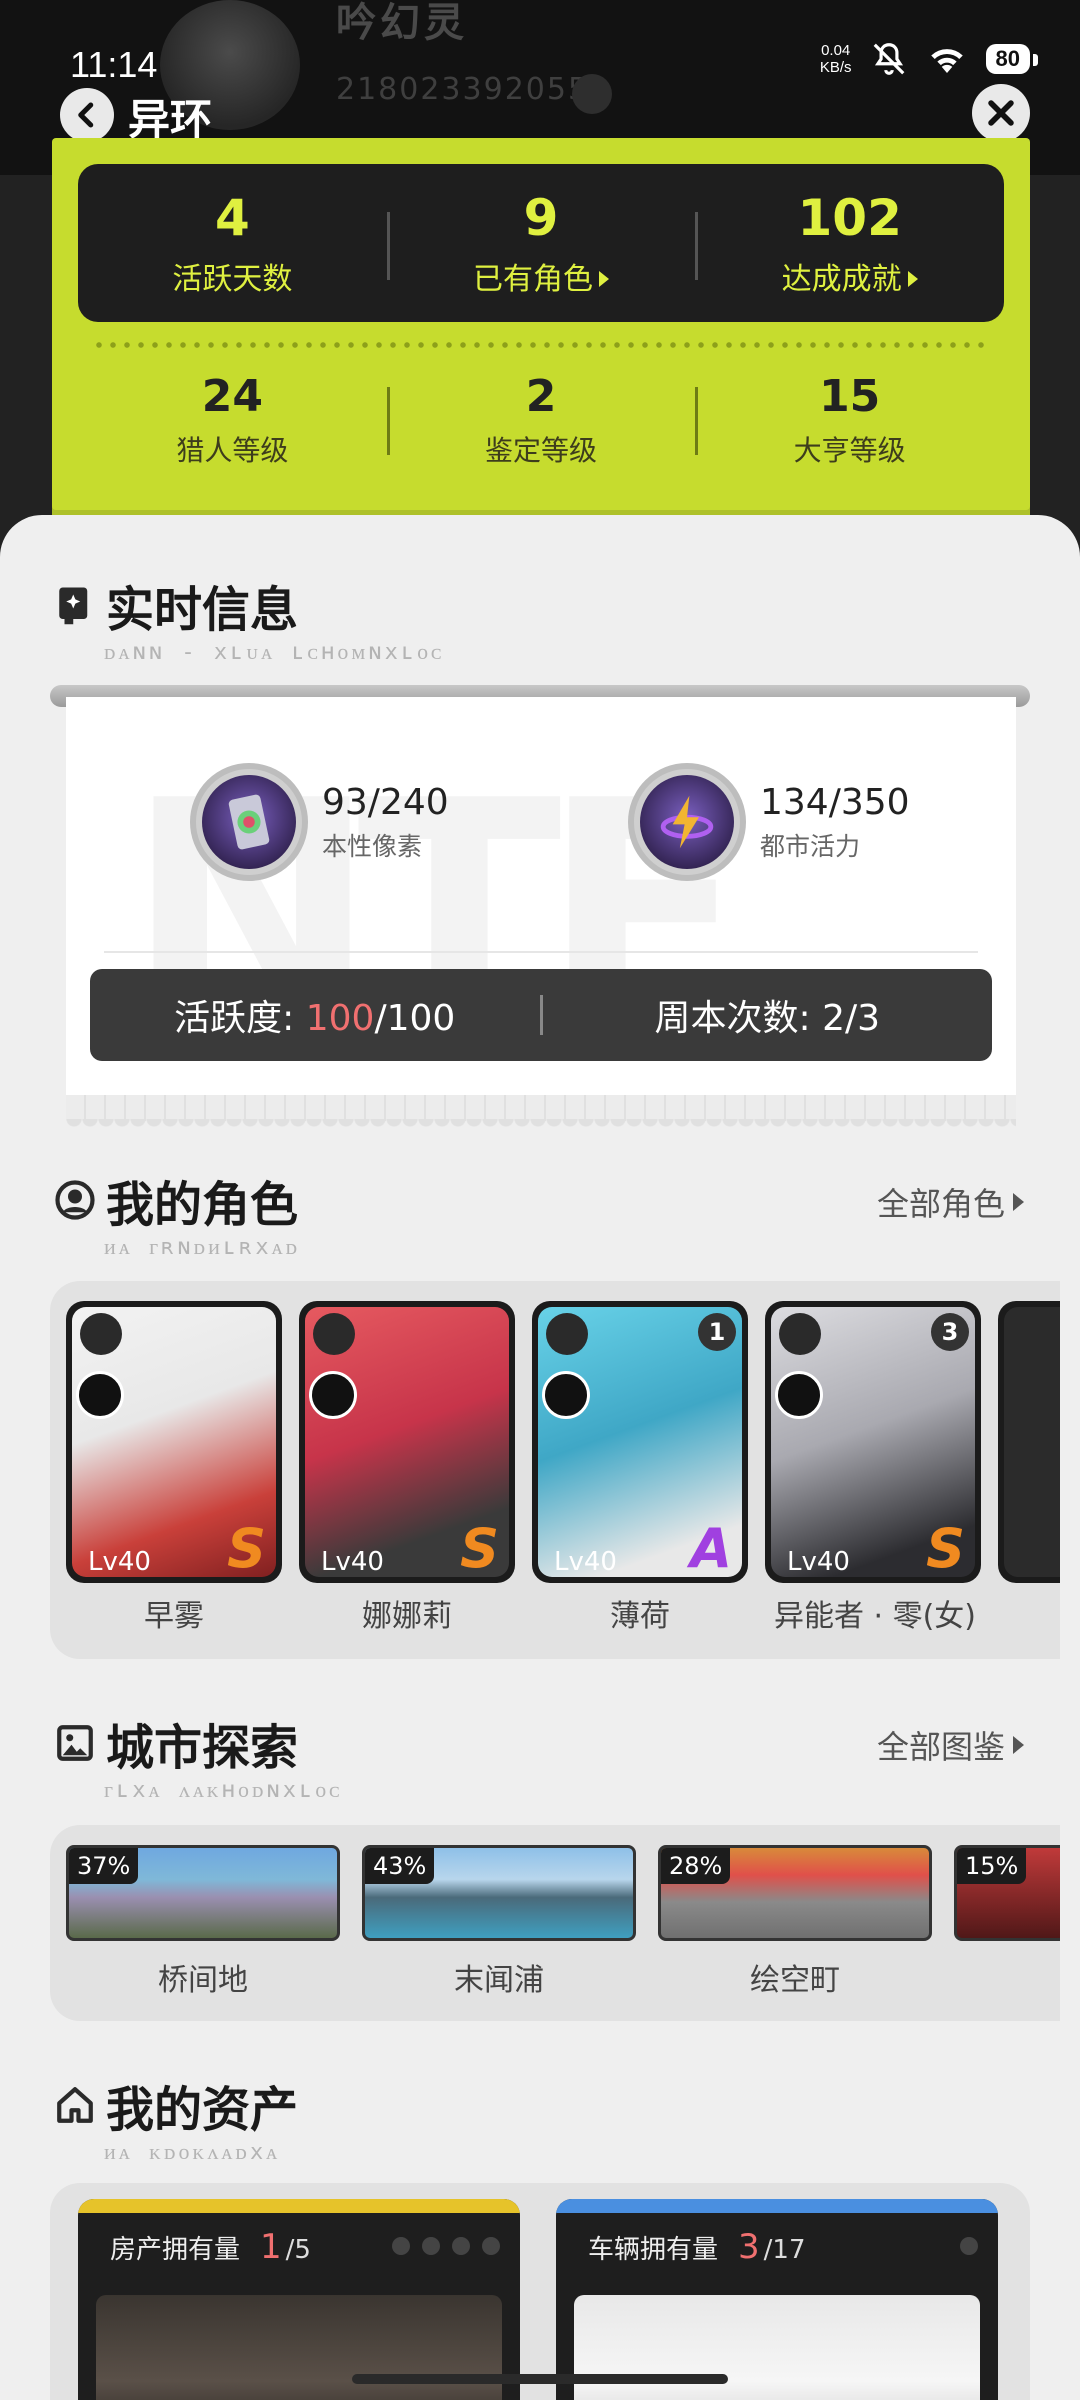  Describe the element at coordinates (687, 822) in the screenshot. I see `lightning-energy-icon` at that location.